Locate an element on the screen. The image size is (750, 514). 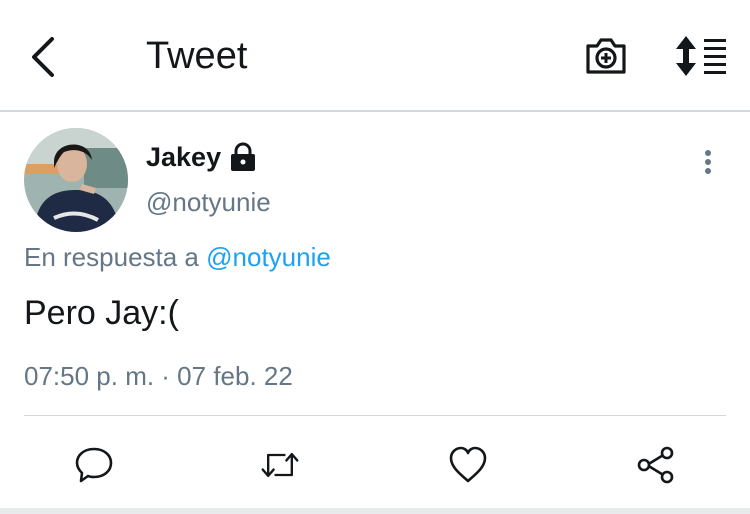
reply-mention-link: @notyunie is located at coordinates (268, 257).